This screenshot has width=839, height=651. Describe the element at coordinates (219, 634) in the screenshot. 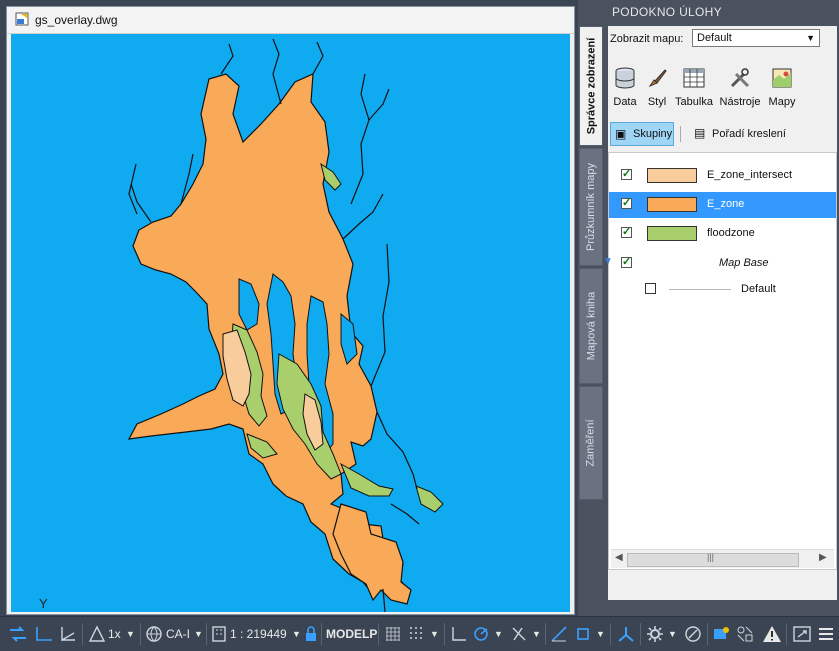

I see `building-icon` at that location.